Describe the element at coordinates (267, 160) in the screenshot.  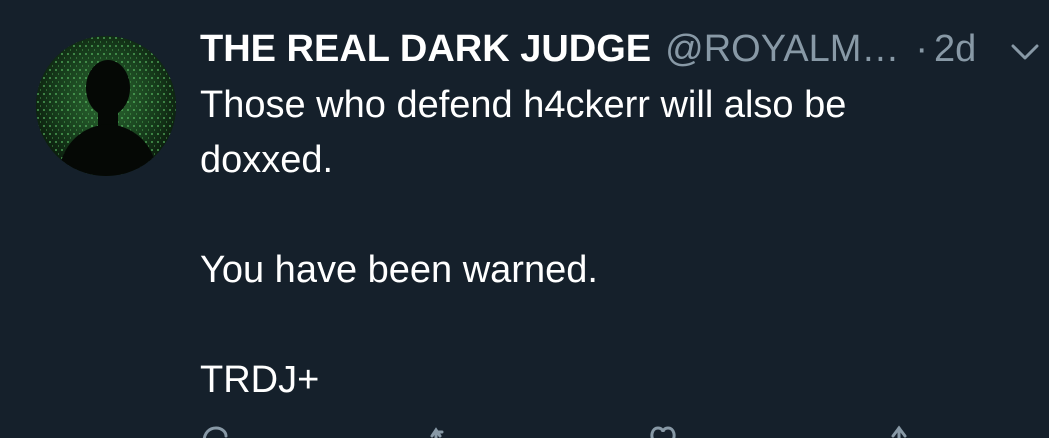
I see `tweet-text-line: doxxed.` at that location.